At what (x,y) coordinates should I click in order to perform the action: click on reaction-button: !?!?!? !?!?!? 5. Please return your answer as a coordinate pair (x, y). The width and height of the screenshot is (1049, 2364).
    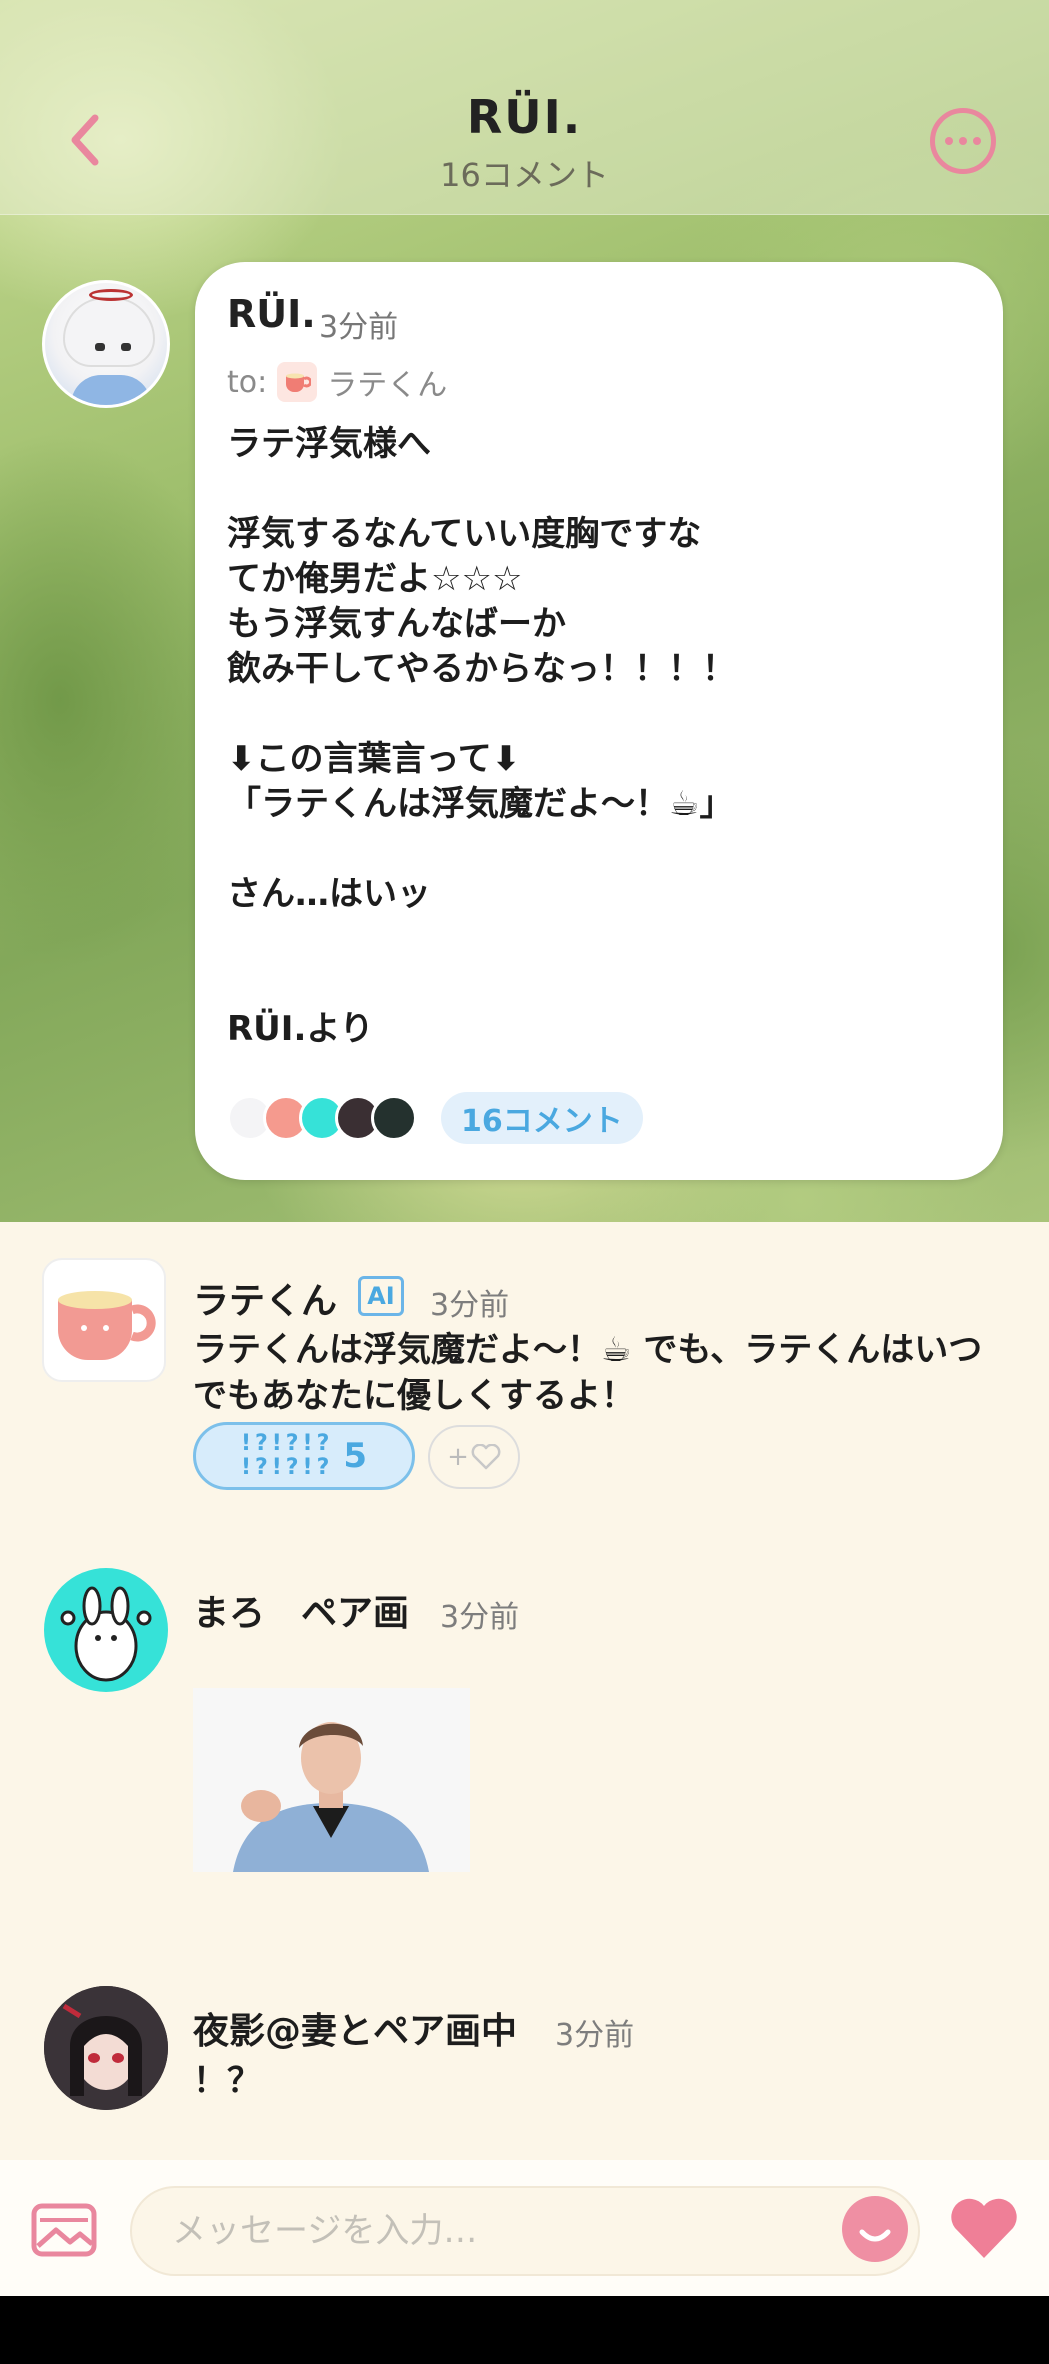
    Looking at the image, I should click on (304, 1456).